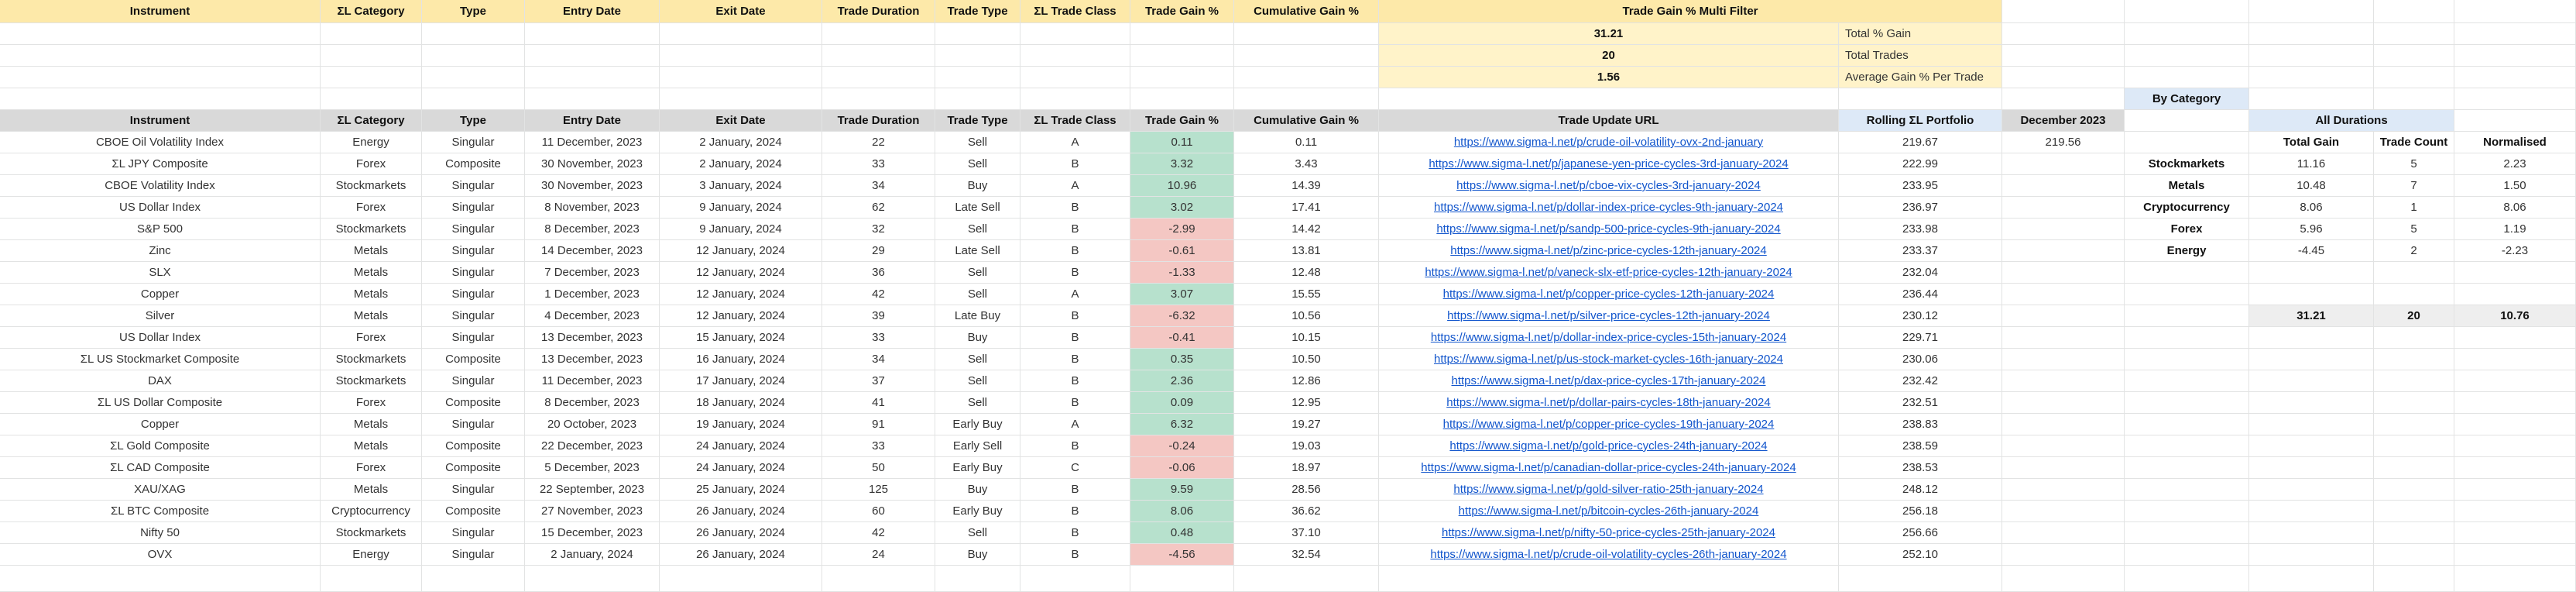  I want to click on table-cell: Stockmarkets, so click(371, 230).